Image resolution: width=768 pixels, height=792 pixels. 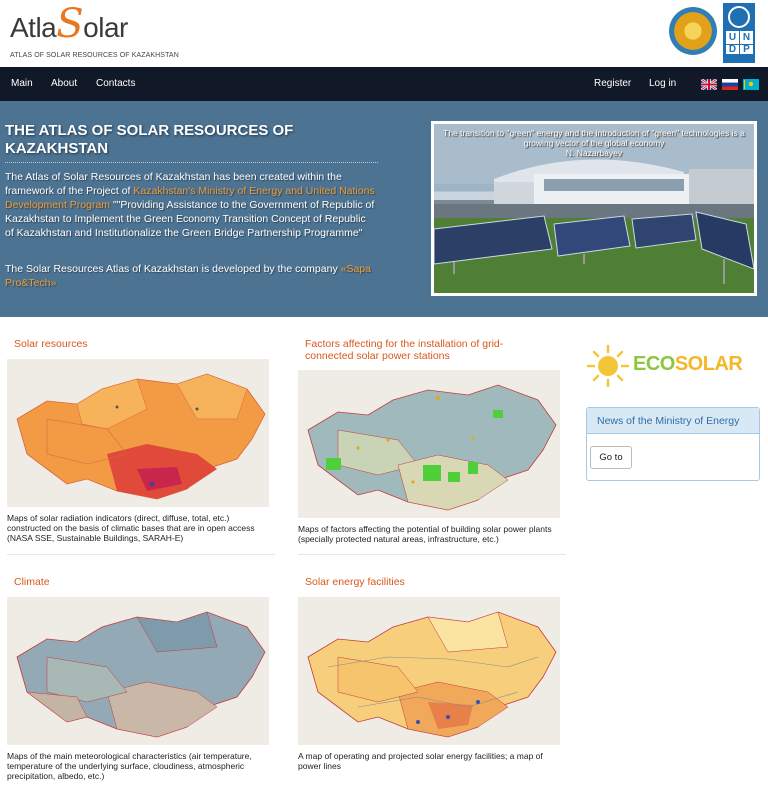 I want to click on climate-map-image, so click(x=138, y=671).